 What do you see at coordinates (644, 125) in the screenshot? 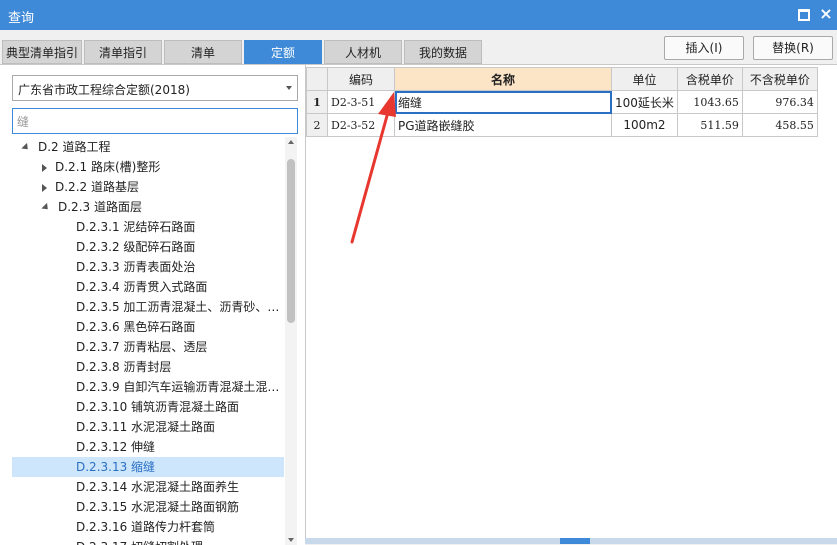
I see `cell-unit: 100m2` at bounding box center [644, 125].